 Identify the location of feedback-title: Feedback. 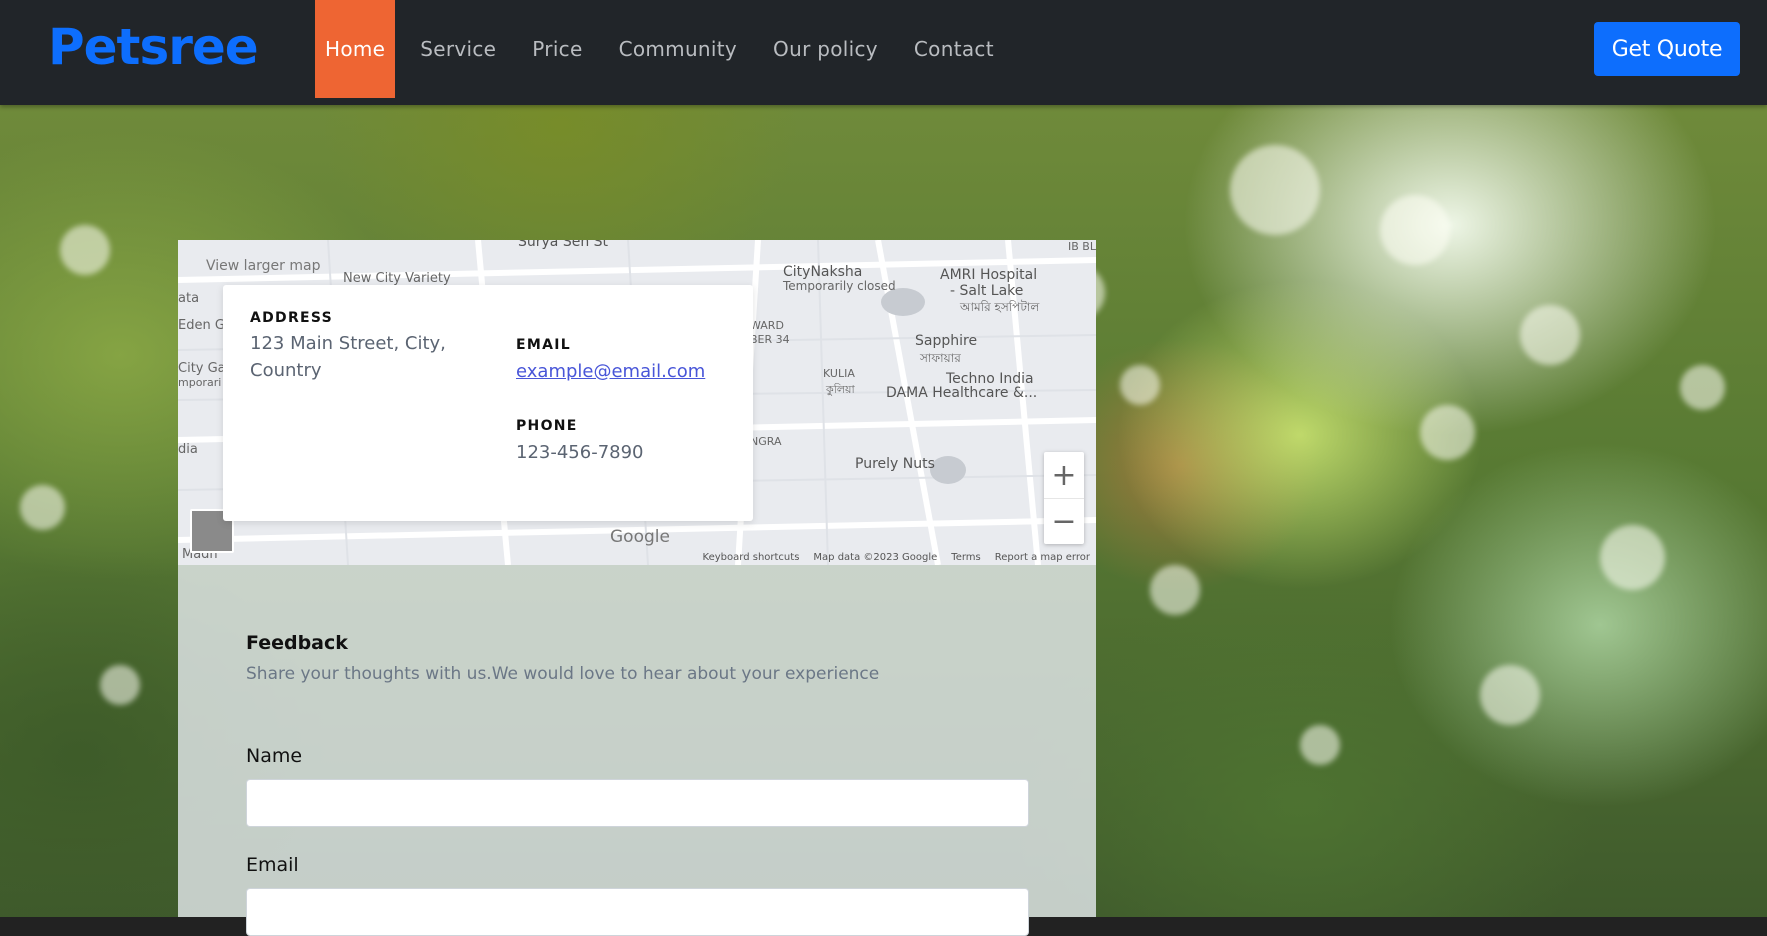
(297, 643).